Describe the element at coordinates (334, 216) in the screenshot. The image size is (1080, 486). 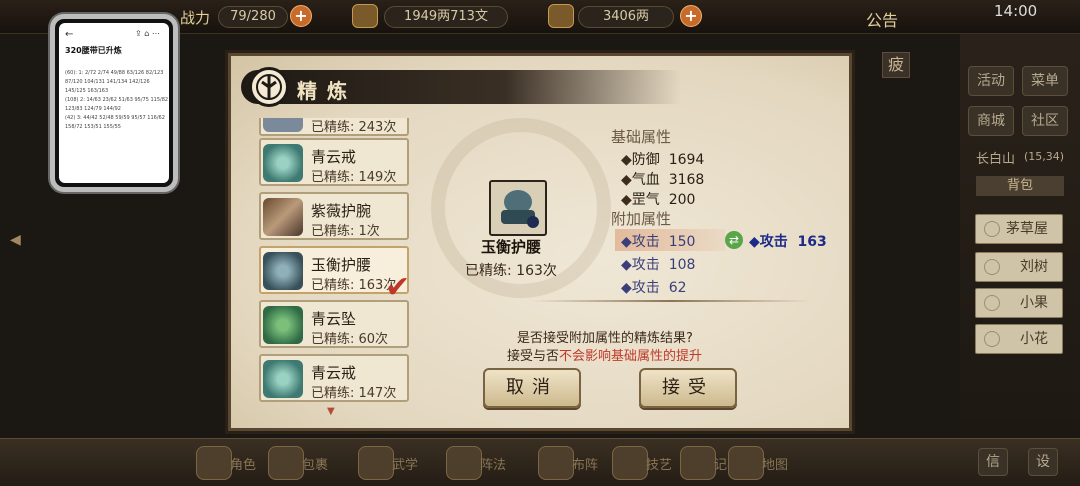
I see `list-item: 紫薇护腕 已精练: 1次` at that location.